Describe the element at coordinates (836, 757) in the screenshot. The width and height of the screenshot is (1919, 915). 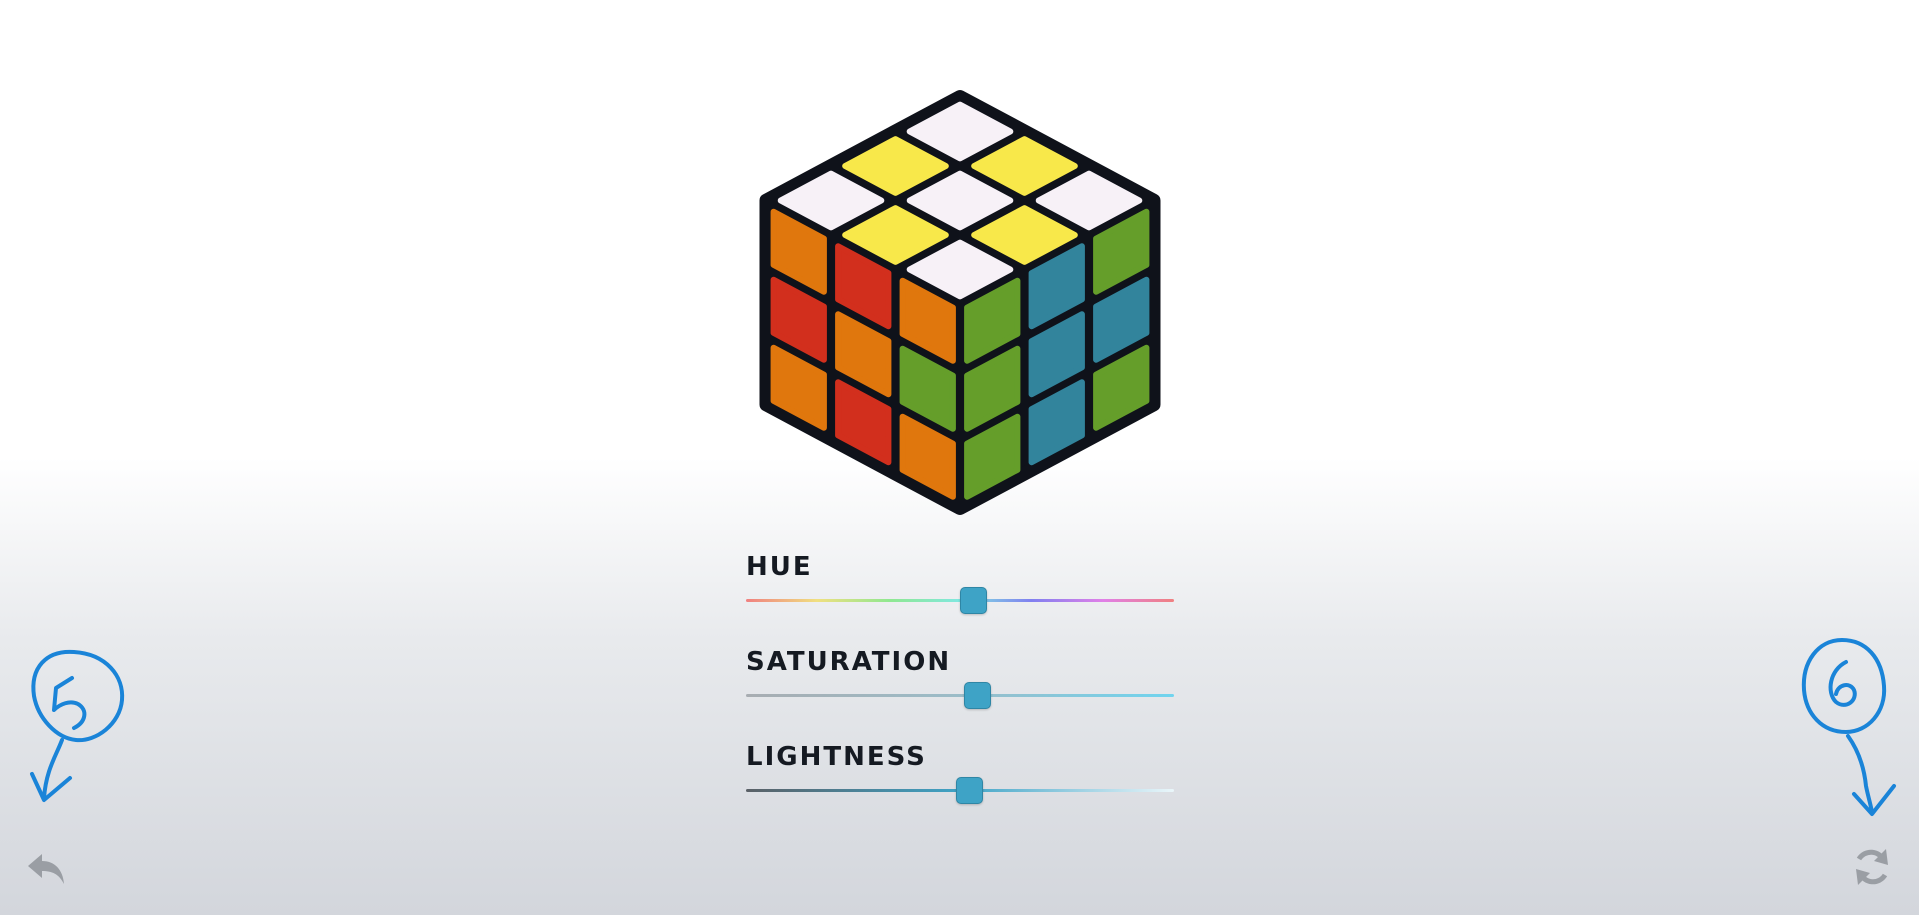
I see `lightness-label: LIGHTNESS` at that location.